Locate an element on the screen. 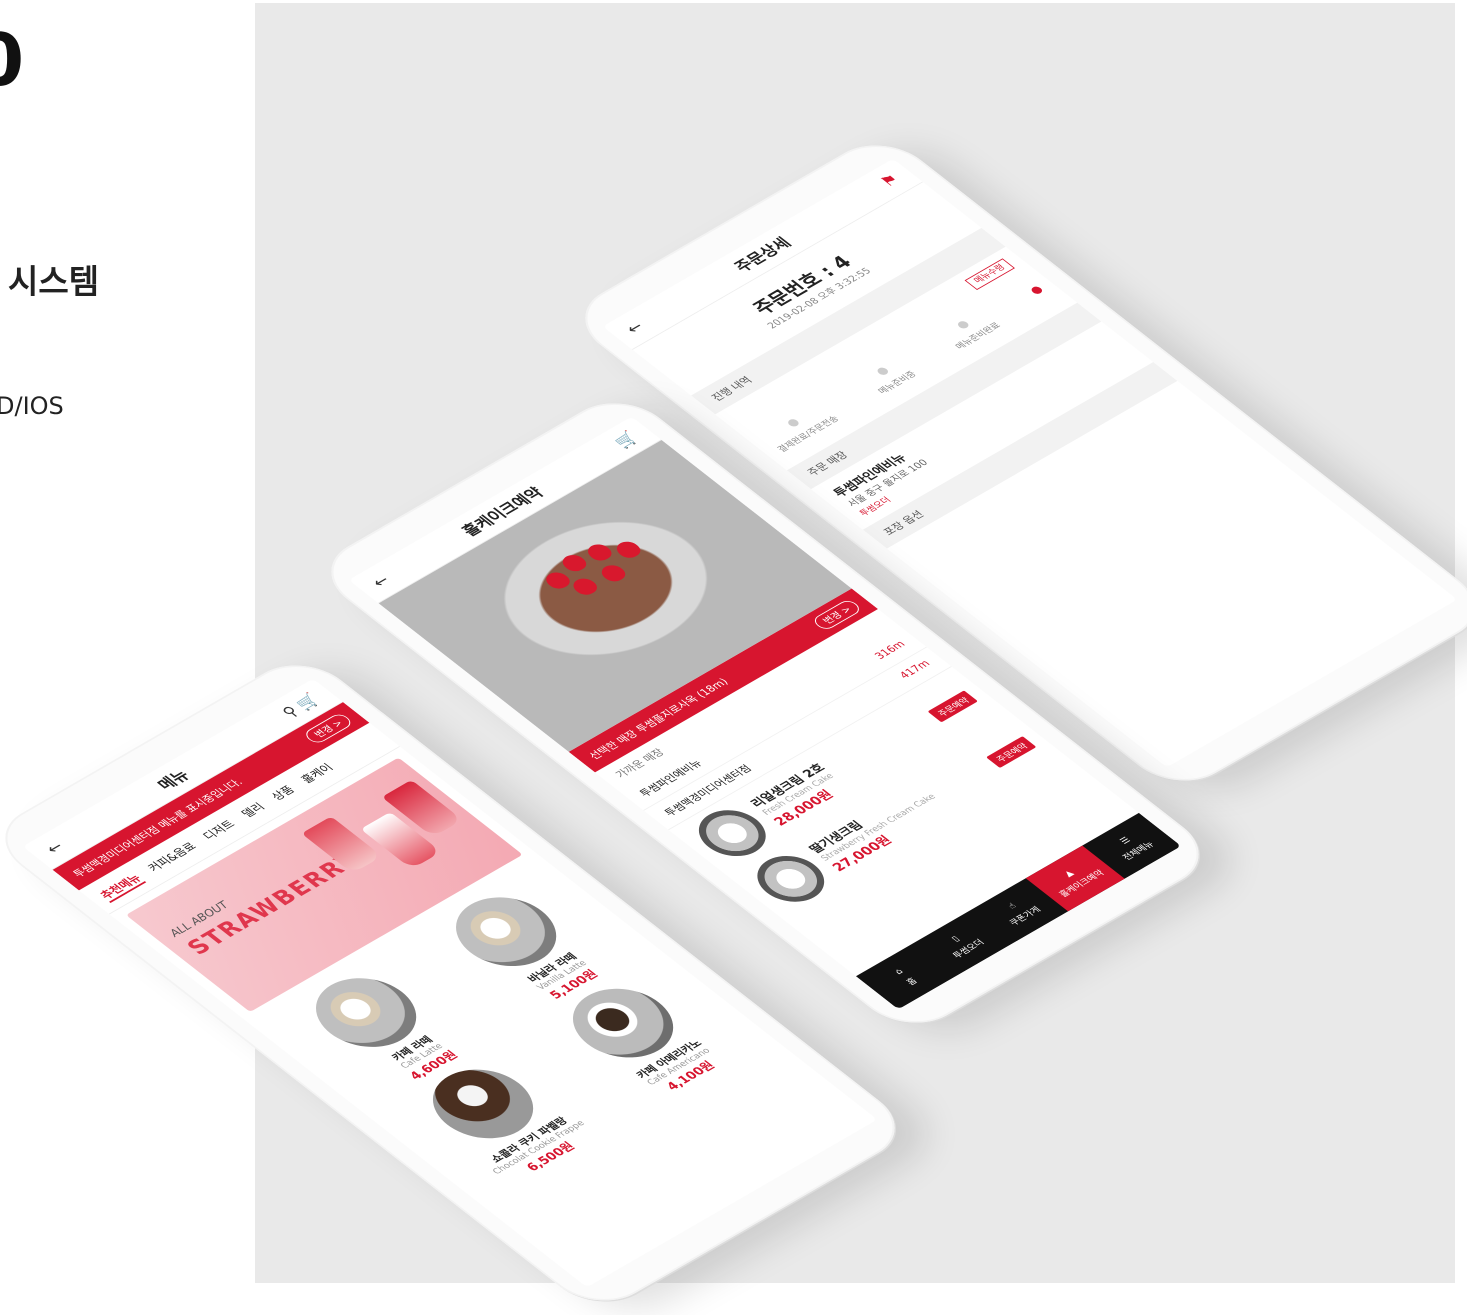 The width and height of the screenshot is (1467, 1315). progress-step: 메뉴준비중 is located at coordinates (890, 377).